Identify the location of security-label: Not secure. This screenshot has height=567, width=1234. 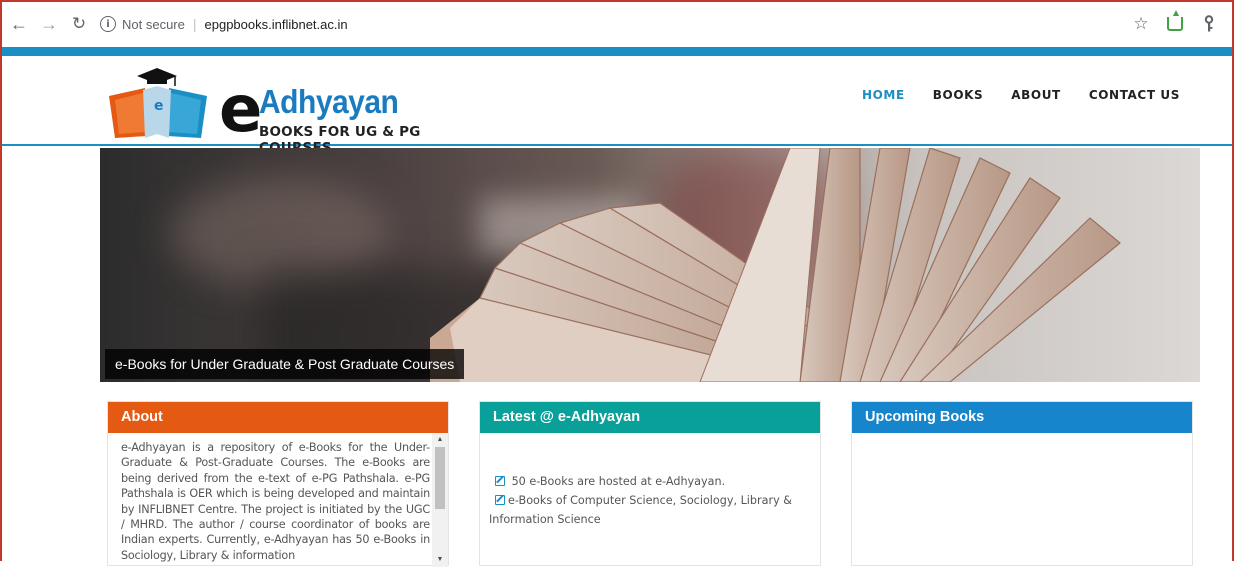
(153, 24).